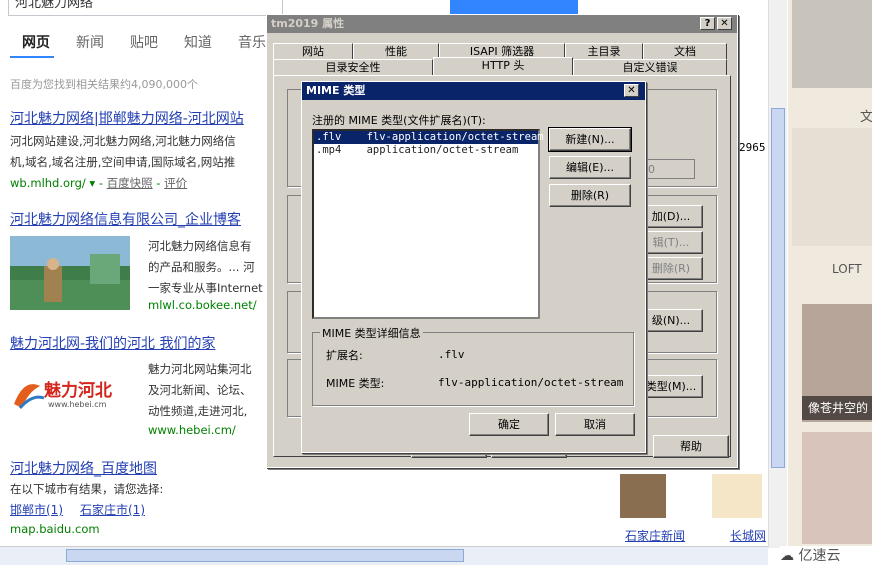 This screenshot has width=872, height=566. What do you see at coordinates (200, 246) in the screenshot?
I see `result-desc: 河北魅力网络信息有` at bounding box center [200, 246].